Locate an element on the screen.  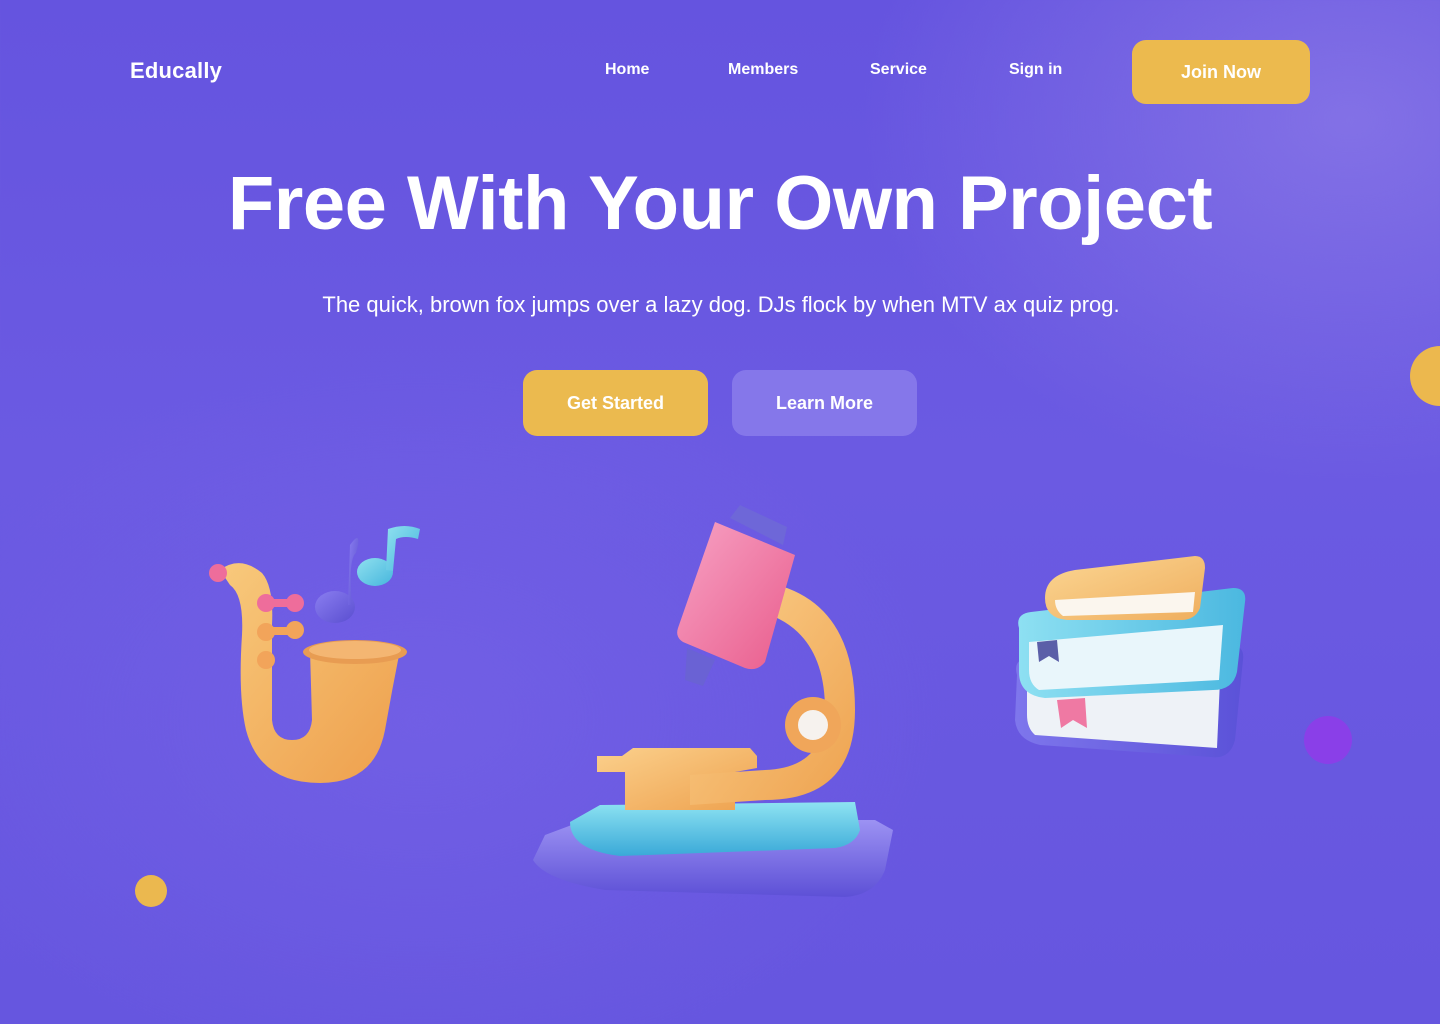
nav-members: Members is located at coordinates (763, 70).